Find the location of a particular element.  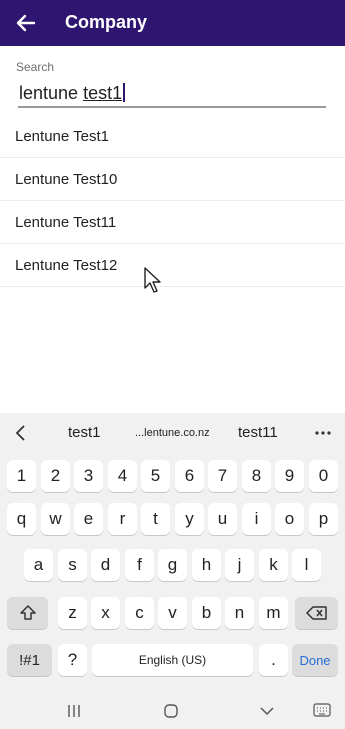

key: v is located at coordinates (172, 613).